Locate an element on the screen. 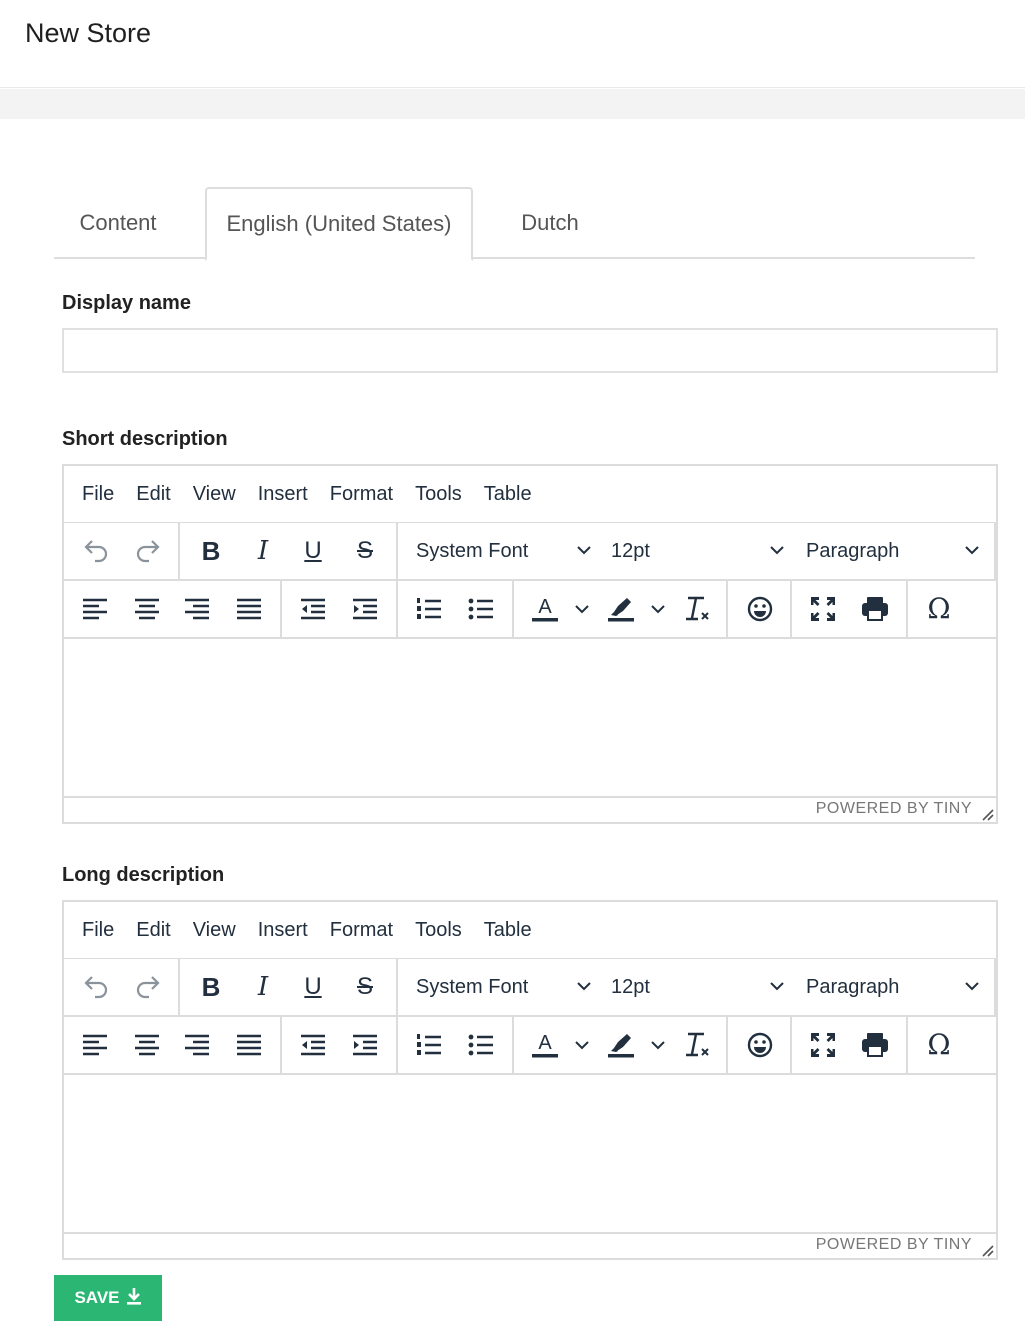 This screenshot has width=1025, height=1321. page-title: New Store is located at coordinates (88, 33).